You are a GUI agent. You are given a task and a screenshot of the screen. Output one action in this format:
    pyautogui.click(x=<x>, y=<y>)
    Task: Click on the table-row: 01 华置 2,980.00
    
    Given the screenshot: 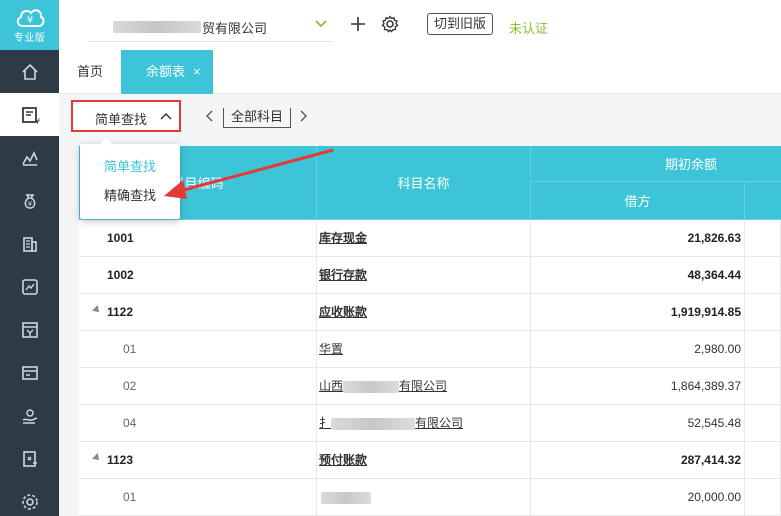 What is the action you would take?
    pyautogui.click(x=430, y=349)
    